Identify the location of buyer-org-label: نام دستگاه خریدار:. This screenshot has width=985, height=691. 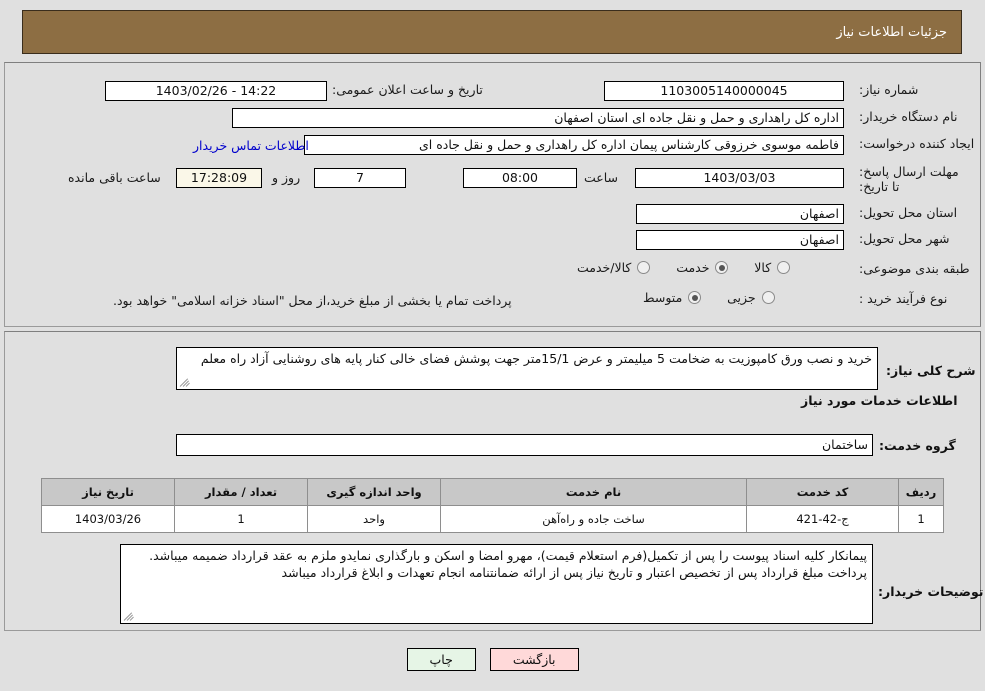
(908, 116).